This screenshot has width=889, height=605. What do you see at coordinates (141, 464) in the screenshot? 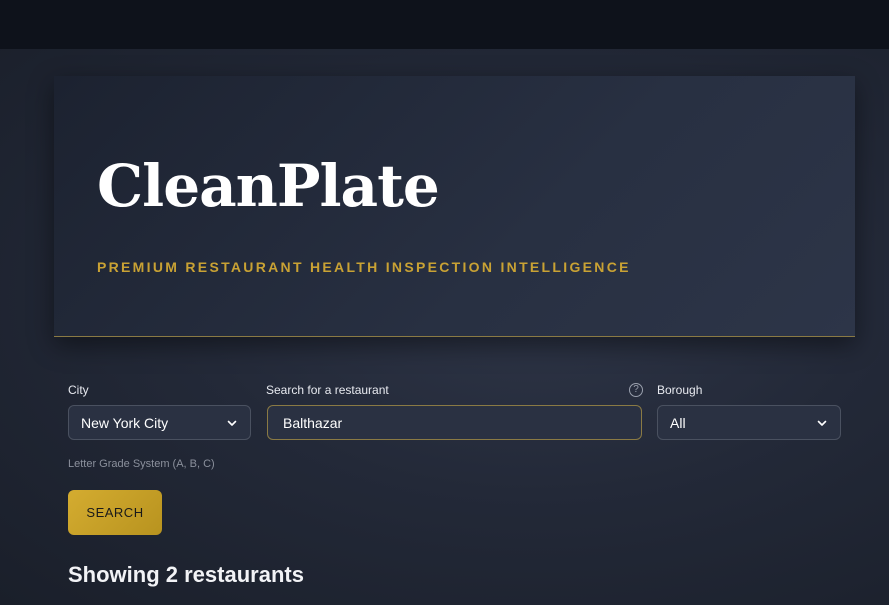
I see `grade-system-hint: Letter Grade System (A, B, C)` at bounding box center [141, 464].